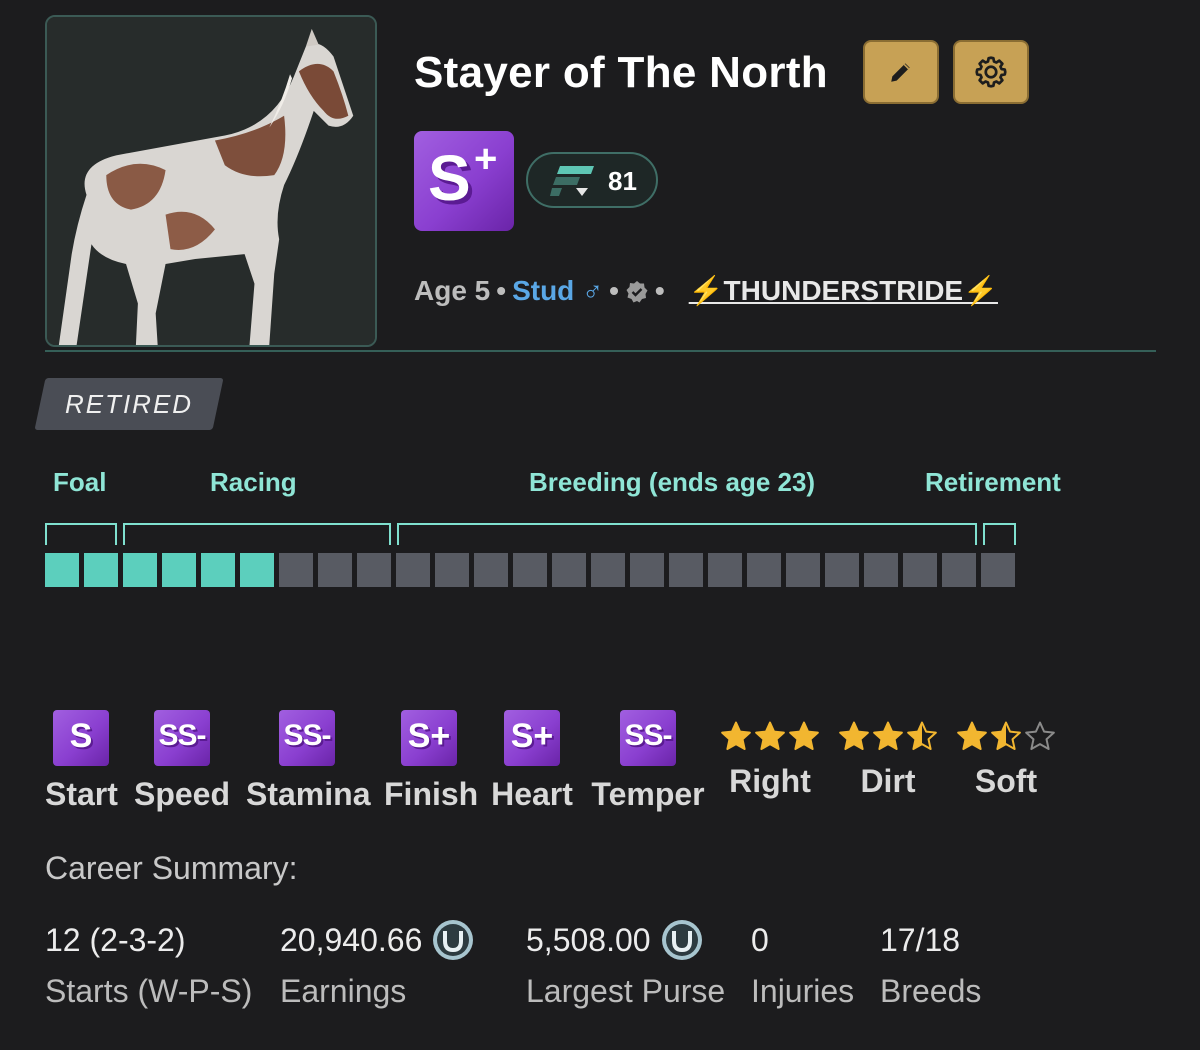 This screenshot has width=1200, height=1050. Describe the element at coordinates (452, 290) in the screenshot. I see `age-text: Age 5` at that location.